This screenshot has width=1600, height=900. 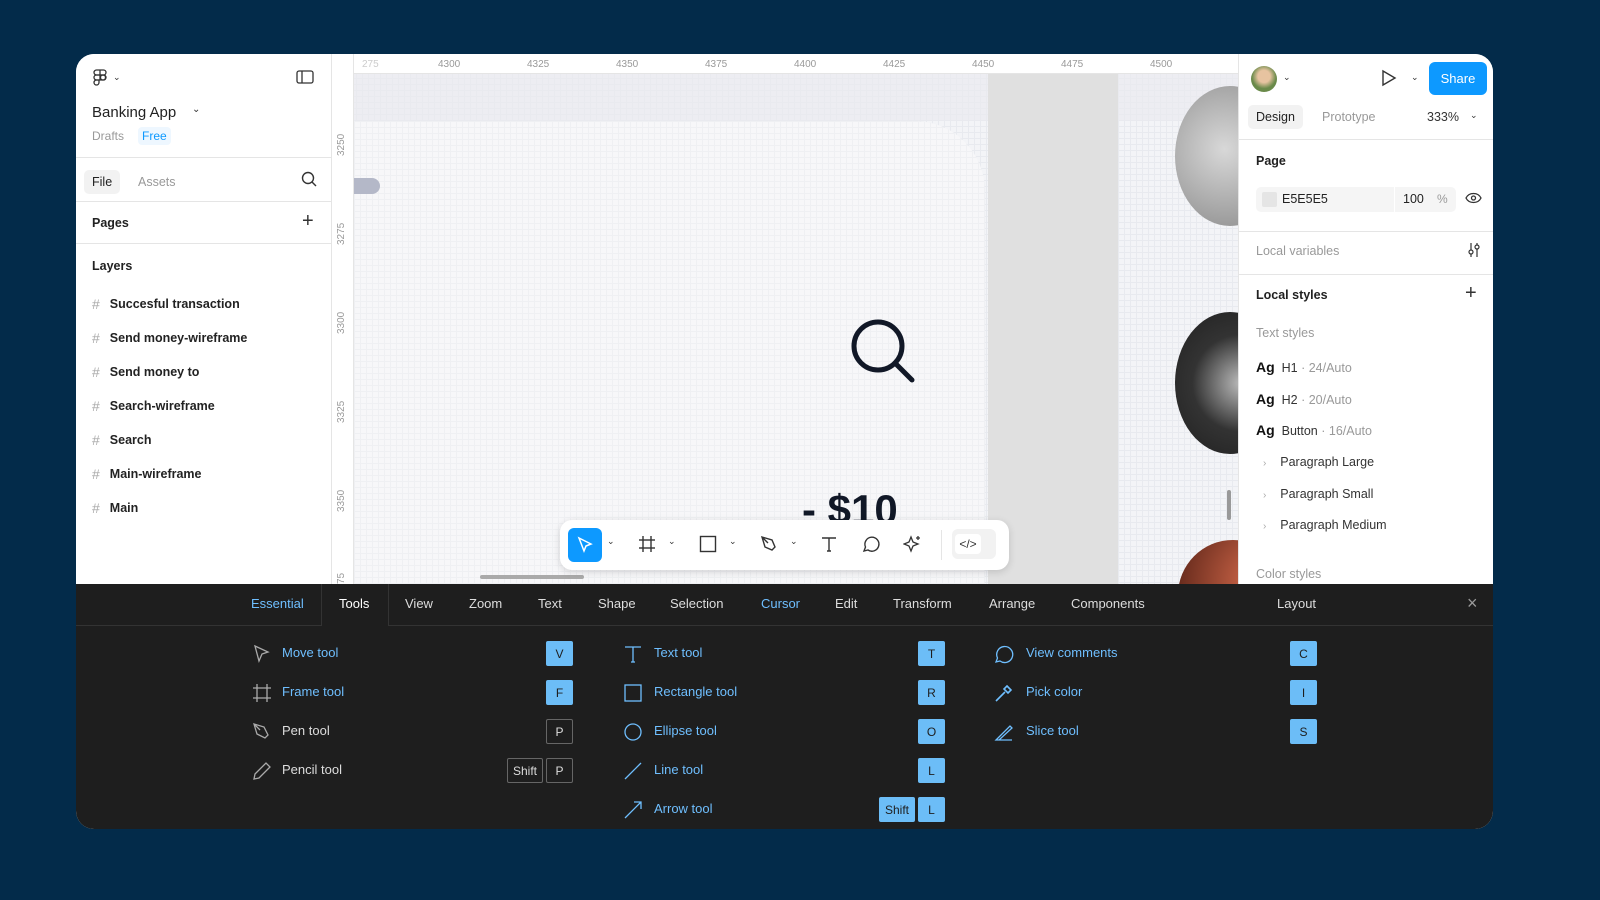 I want to click on ruler-tick: 4350, so click(x=627, y=64).